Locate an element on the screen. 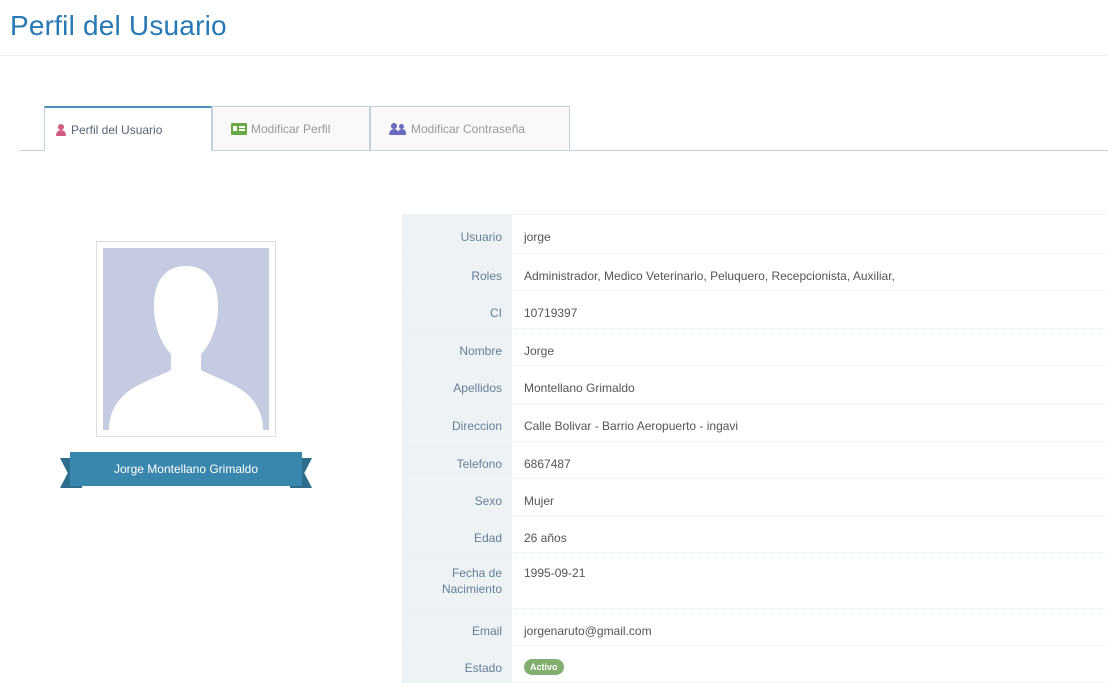  avatar is located at coordinates (186, 339).